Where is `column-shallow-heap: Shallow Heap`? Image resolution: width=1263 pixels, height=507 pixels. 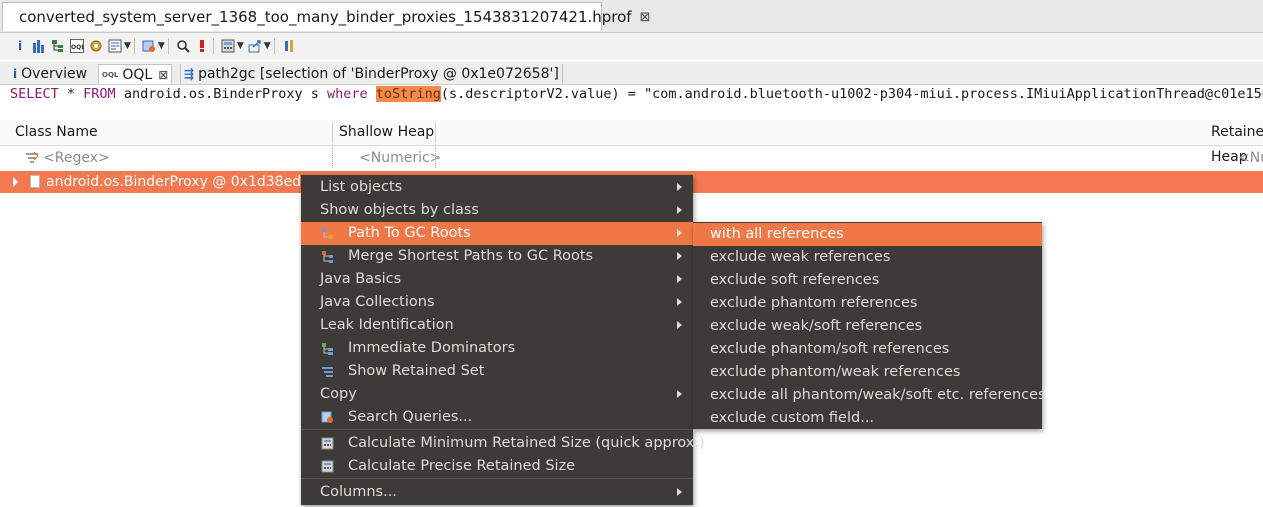 column-shallow-heap: Shallow Heap is located at coordinates (386, 132).